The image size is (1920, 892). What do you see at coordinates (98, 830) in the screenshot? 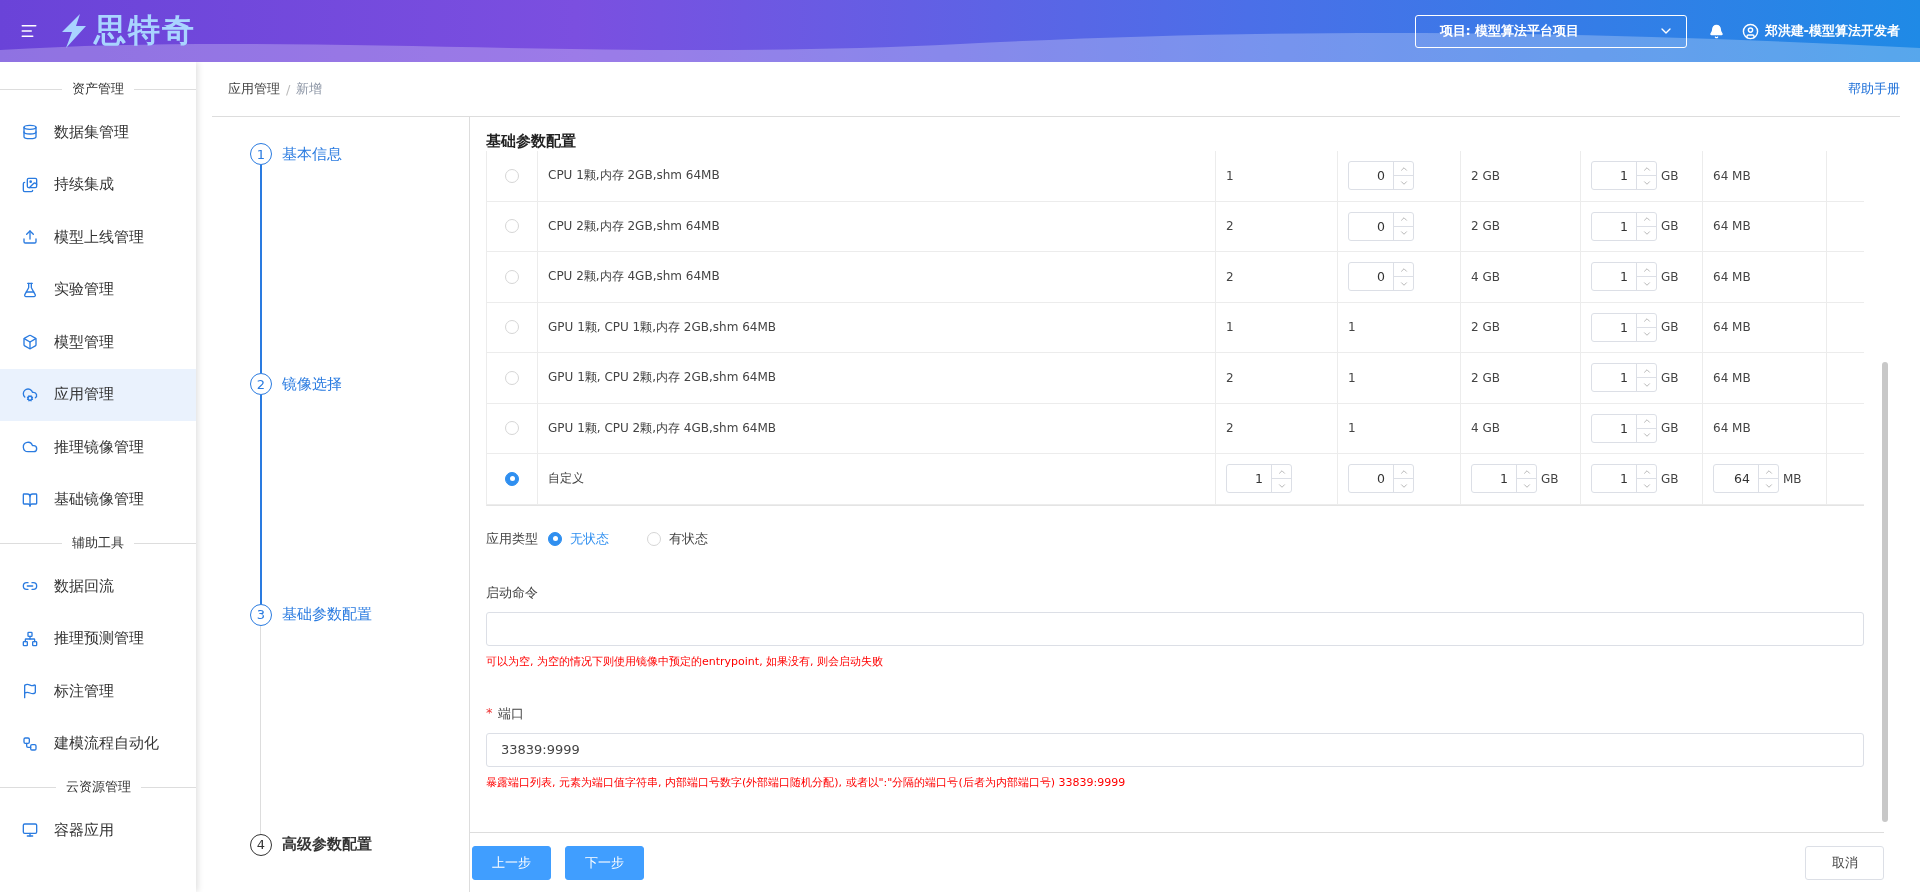
I see `sidebar-item: 容器应用` at bounding box center [98, 830].